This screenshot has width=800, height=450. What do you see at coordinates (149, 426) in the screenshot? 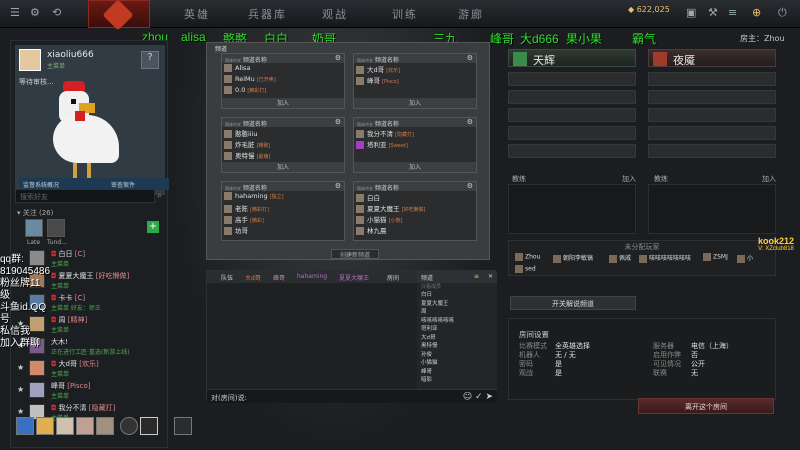
I see `dota-plus-icon` at bounding box center [149, 426].